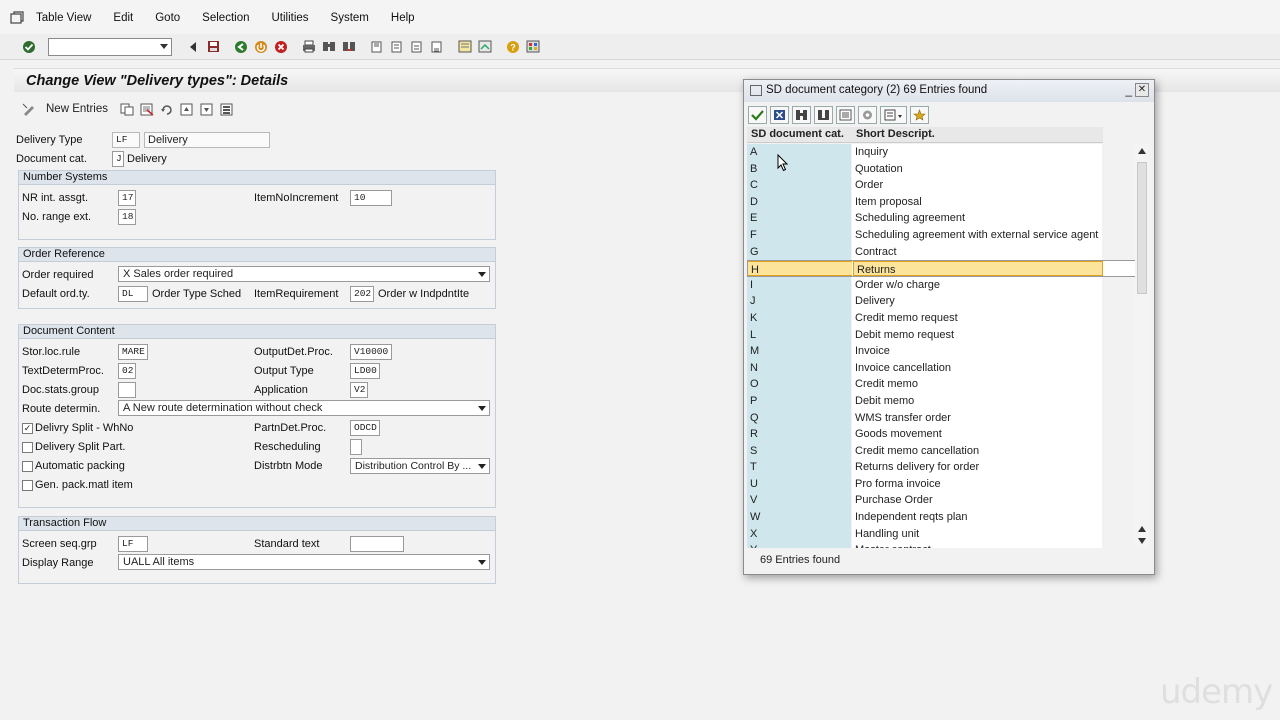 The height and width of the screenshot is (720, 1280). What do you see at coordinates (533, 47) in the screenshot?
I see `customize-layout-icon` at bounding box center [533, 47].